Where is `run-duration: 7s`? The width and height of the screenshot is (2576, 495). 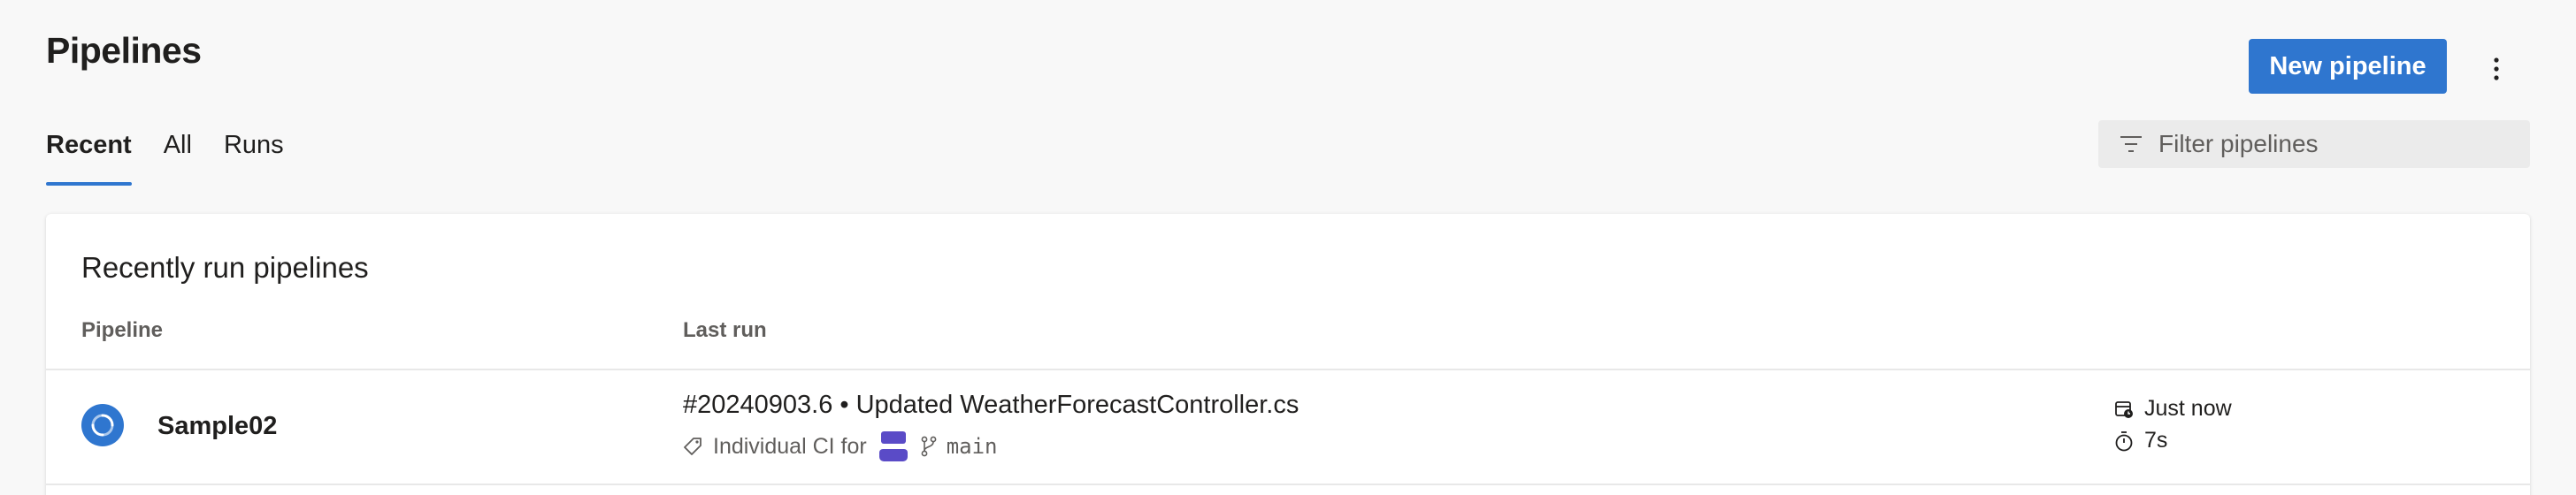 run-duration: 7s is located at coordinates (2140, 440).